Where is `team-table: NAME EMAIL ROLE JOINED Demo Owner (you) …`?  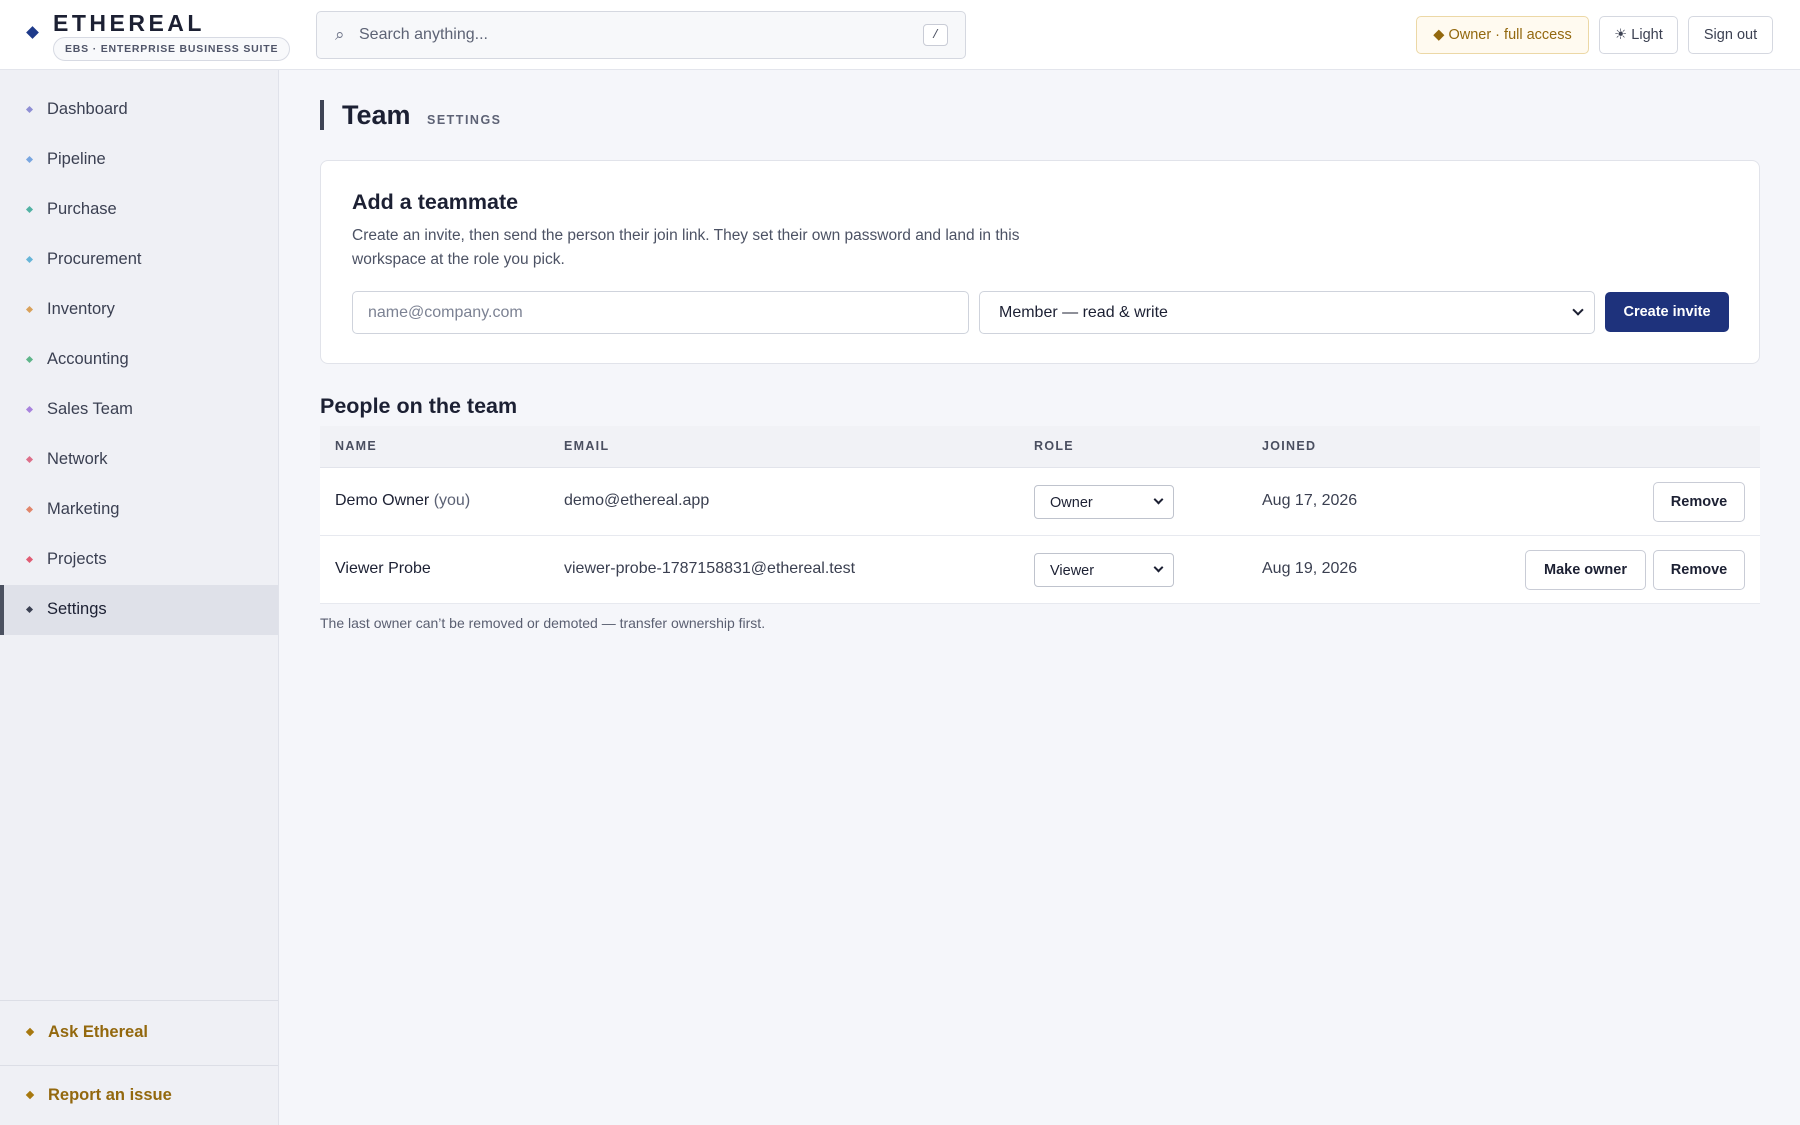 team-table: NAME EMAIL ROLE JOINED Demo Owner (you) … is located at coordinates (1040, 515).